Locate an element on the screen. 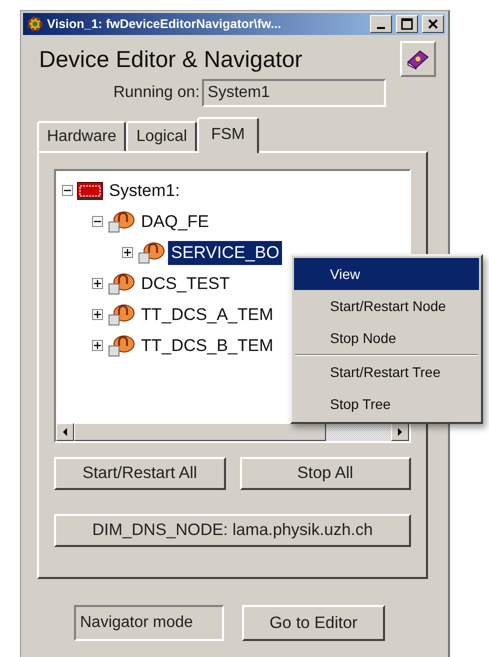  book-icon is located at coordinates (418, 59).